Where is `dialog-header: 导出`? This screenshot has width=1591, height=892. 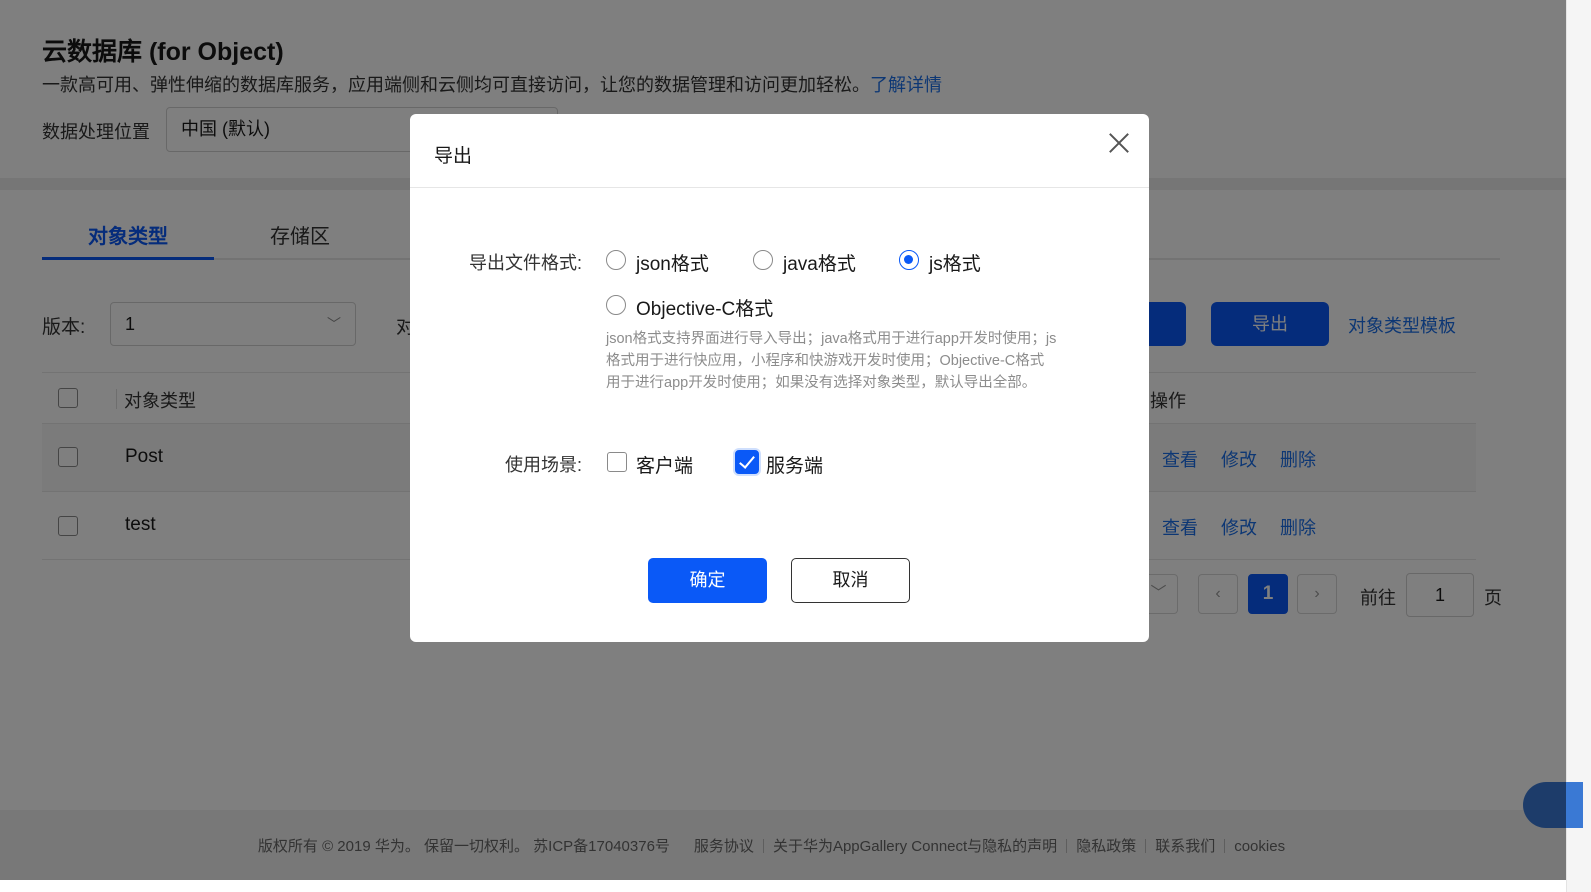 dialog-header: 导出 is located at coordinates (779, 151).